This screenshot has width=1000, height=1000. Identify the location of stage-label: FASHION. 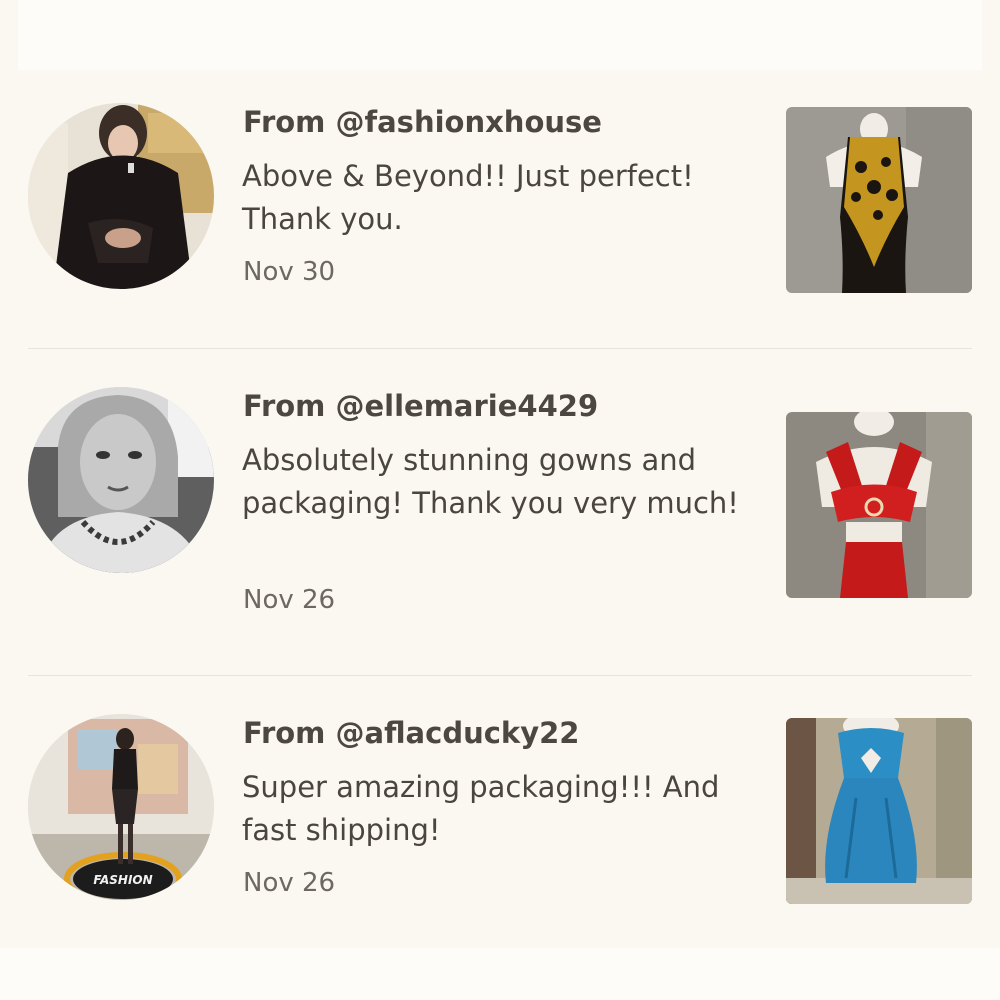
(122, 880).